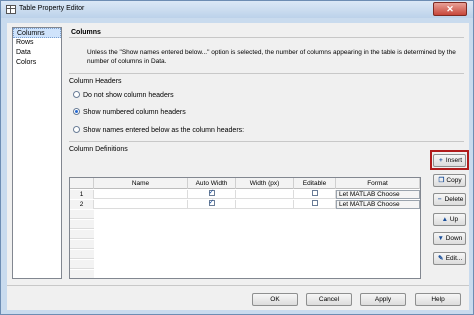 This screenshot has width=474, height=315. Describe the element at coordinates (445, 219) in the screenshot. I see `arrow-up-icon: ▲` at that location.